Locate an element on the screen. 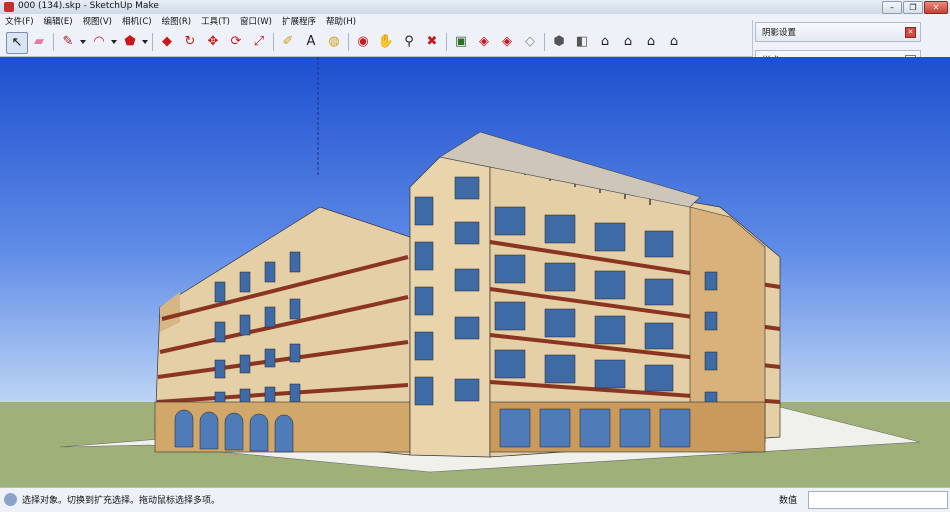  move-icon: ✥ is located at coordinates (213, 42).